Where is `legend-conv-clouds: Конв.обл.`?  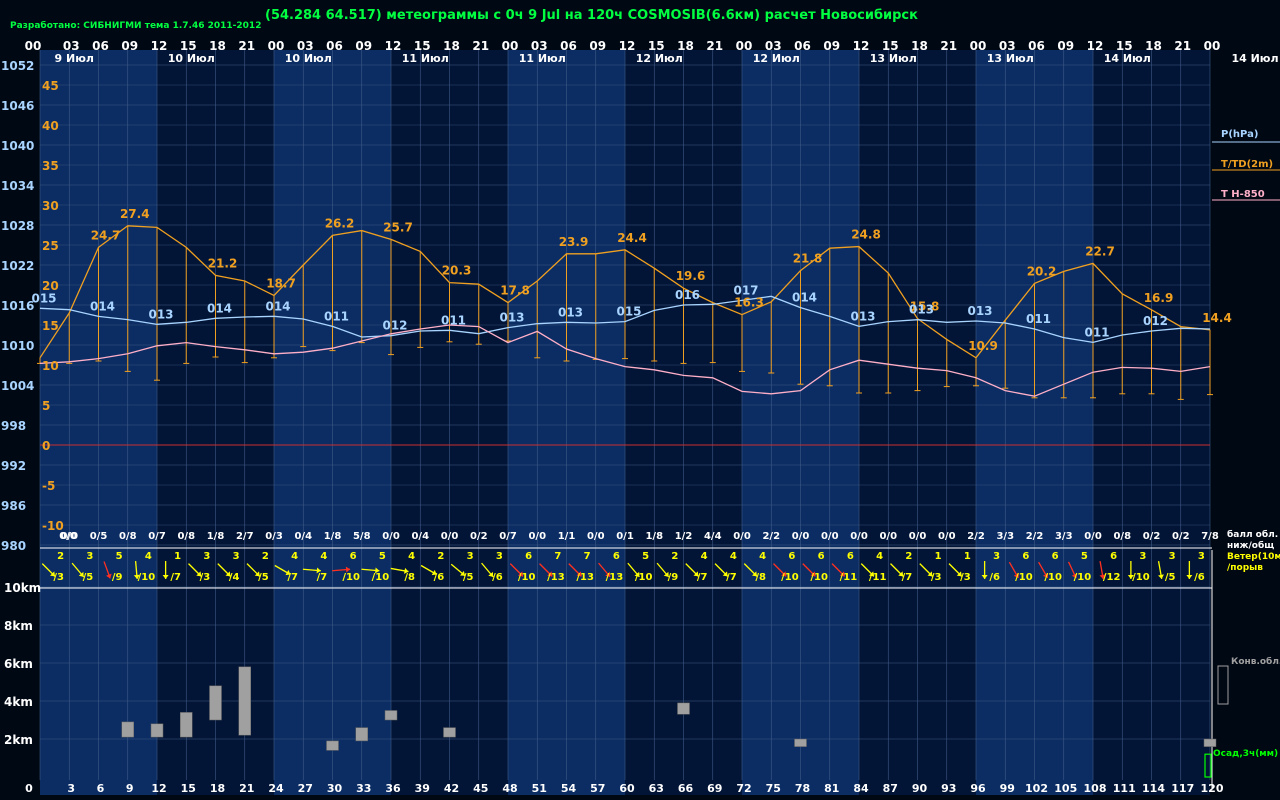
legend-conv-clouds: Конв.обл. is located at coordinates (1255, 661).